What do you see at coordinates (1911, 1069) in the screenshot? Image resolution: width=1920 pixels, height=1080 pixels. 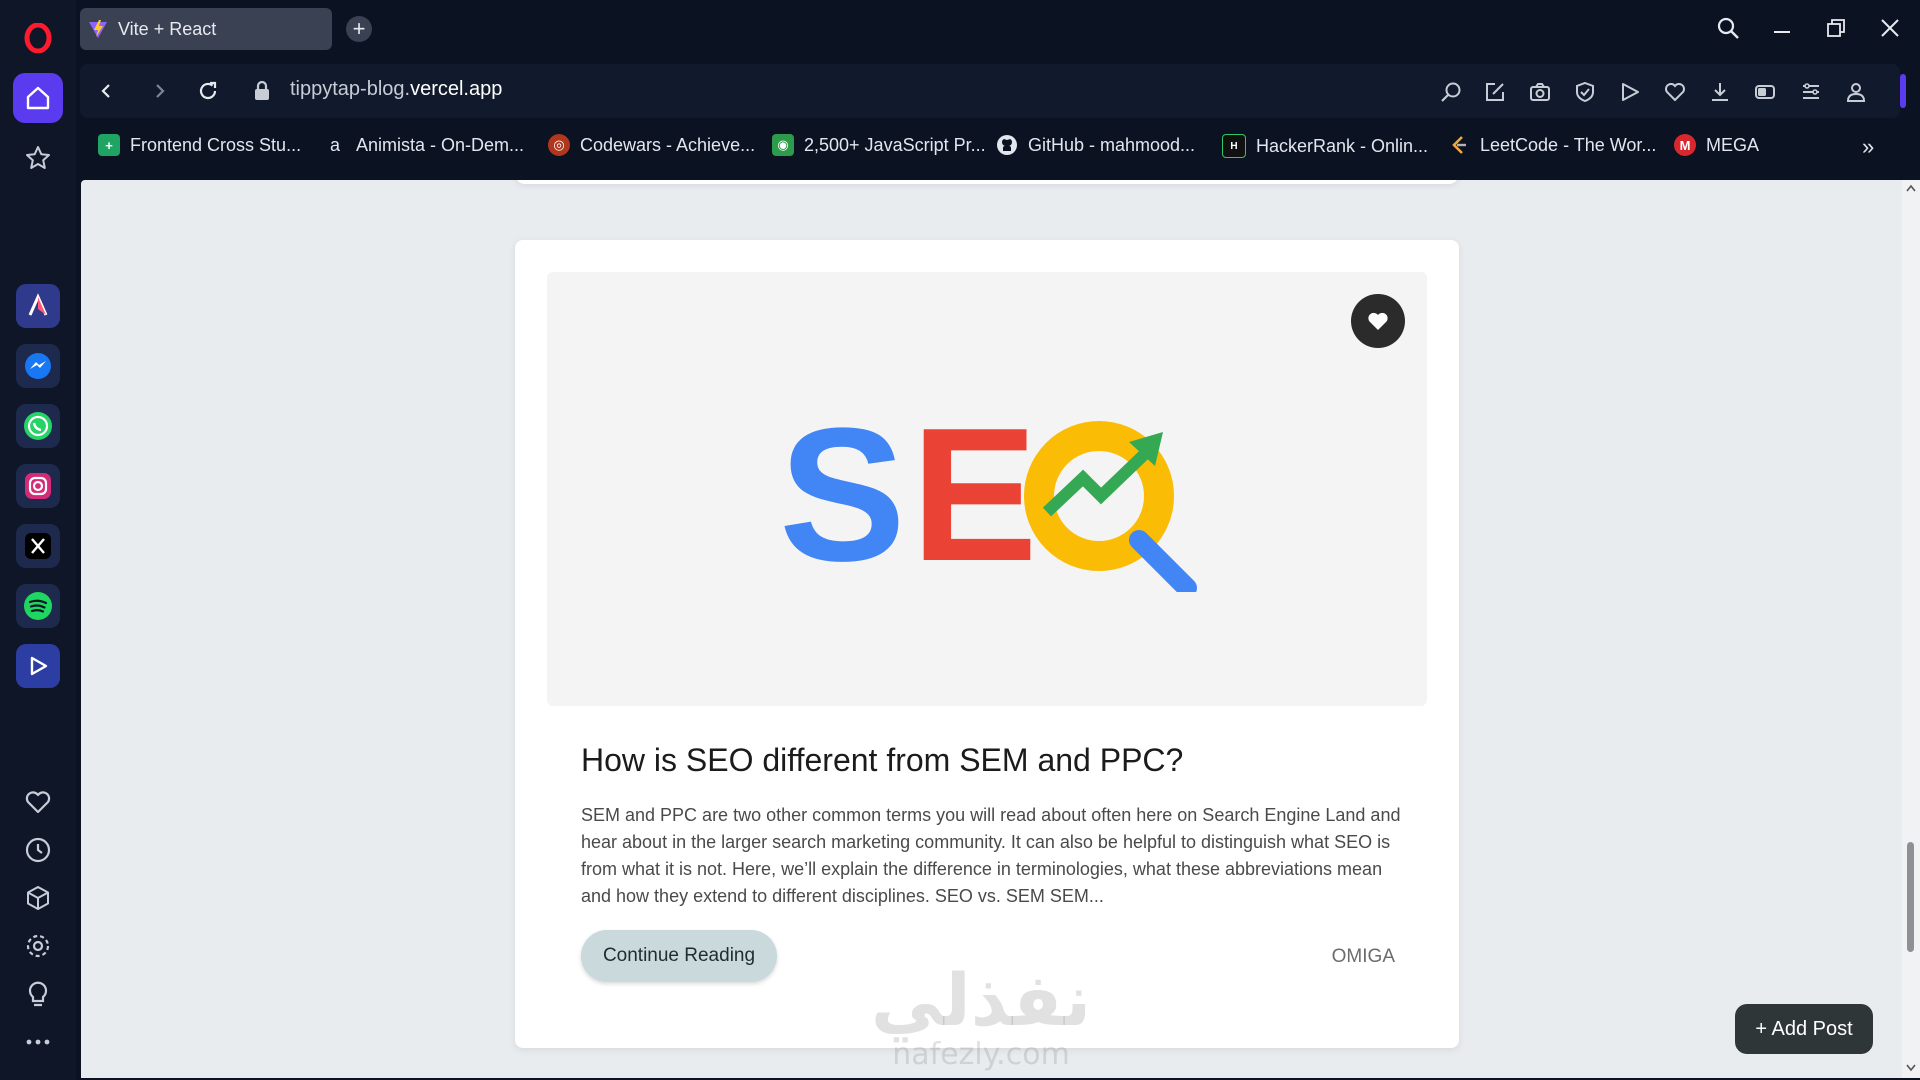 I see `scroll-down-icon` at bounding box center [1911, 1069].